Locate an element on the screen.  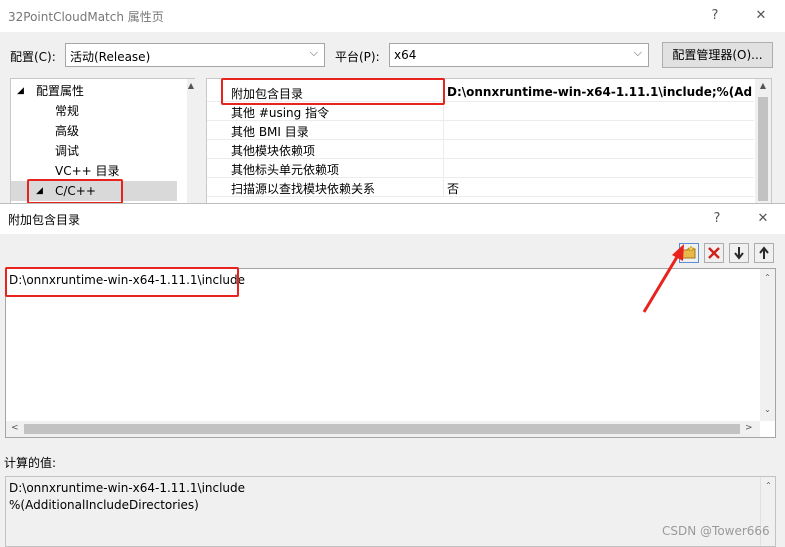
tree-item-label: 常规 is located at coordinates (67, 111).